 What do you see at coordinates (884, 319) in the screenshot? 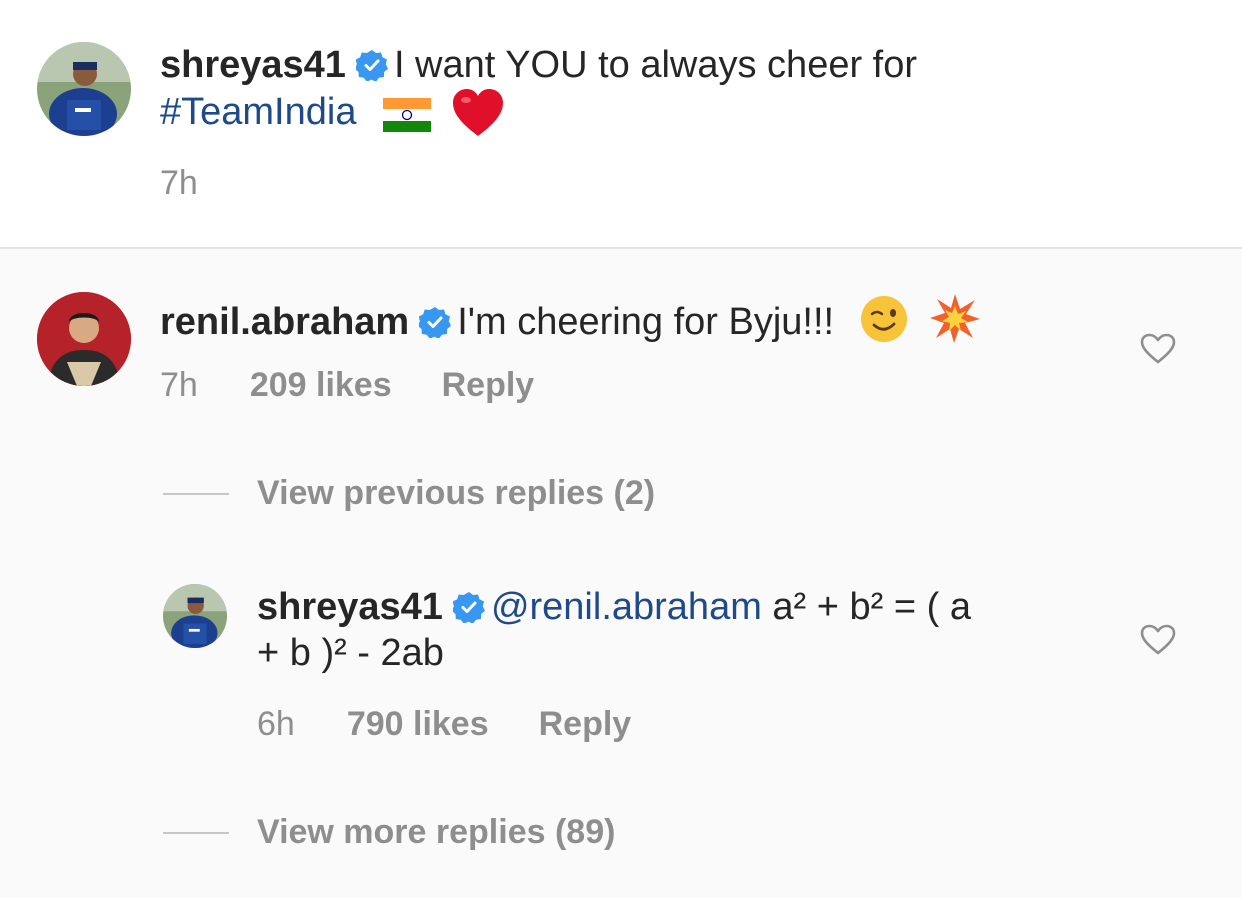
I see `winking-face-emoji` at bounding box center [884, 319].